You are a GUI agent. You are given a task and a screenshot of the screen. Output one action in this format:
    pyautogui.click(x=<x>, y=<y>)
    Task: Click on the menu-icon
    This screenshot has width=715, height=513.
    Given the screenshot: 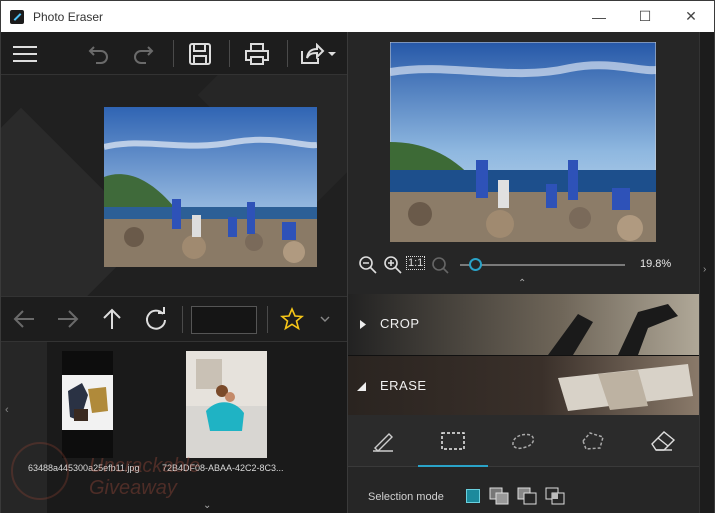 What is the action you would take?
    pyautogui.click(x=25, y=53)
    